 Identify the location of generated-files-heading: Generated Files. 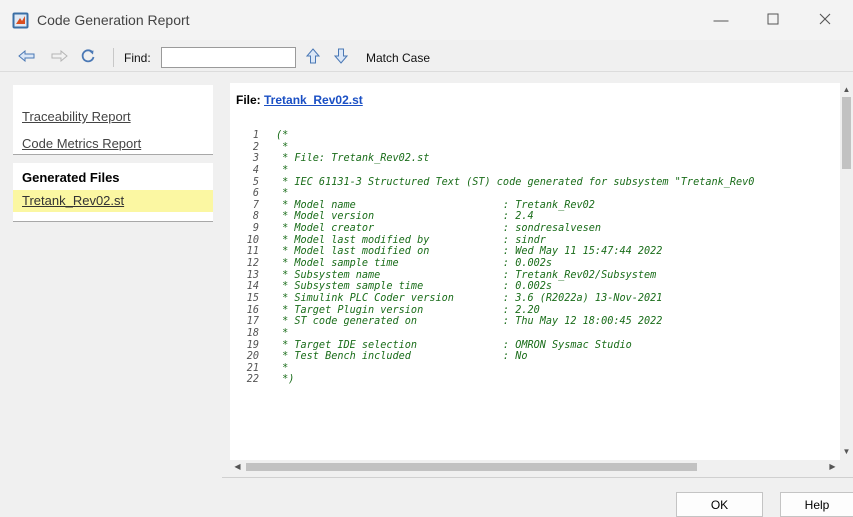
(71, 177).